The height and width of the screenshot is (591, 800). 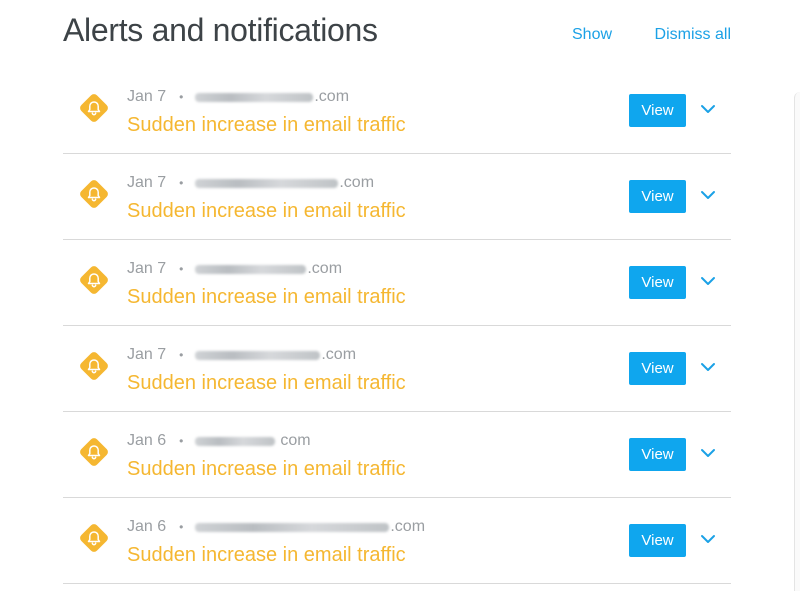 I want to click on show-link: Show, so click(x=592, y=35).